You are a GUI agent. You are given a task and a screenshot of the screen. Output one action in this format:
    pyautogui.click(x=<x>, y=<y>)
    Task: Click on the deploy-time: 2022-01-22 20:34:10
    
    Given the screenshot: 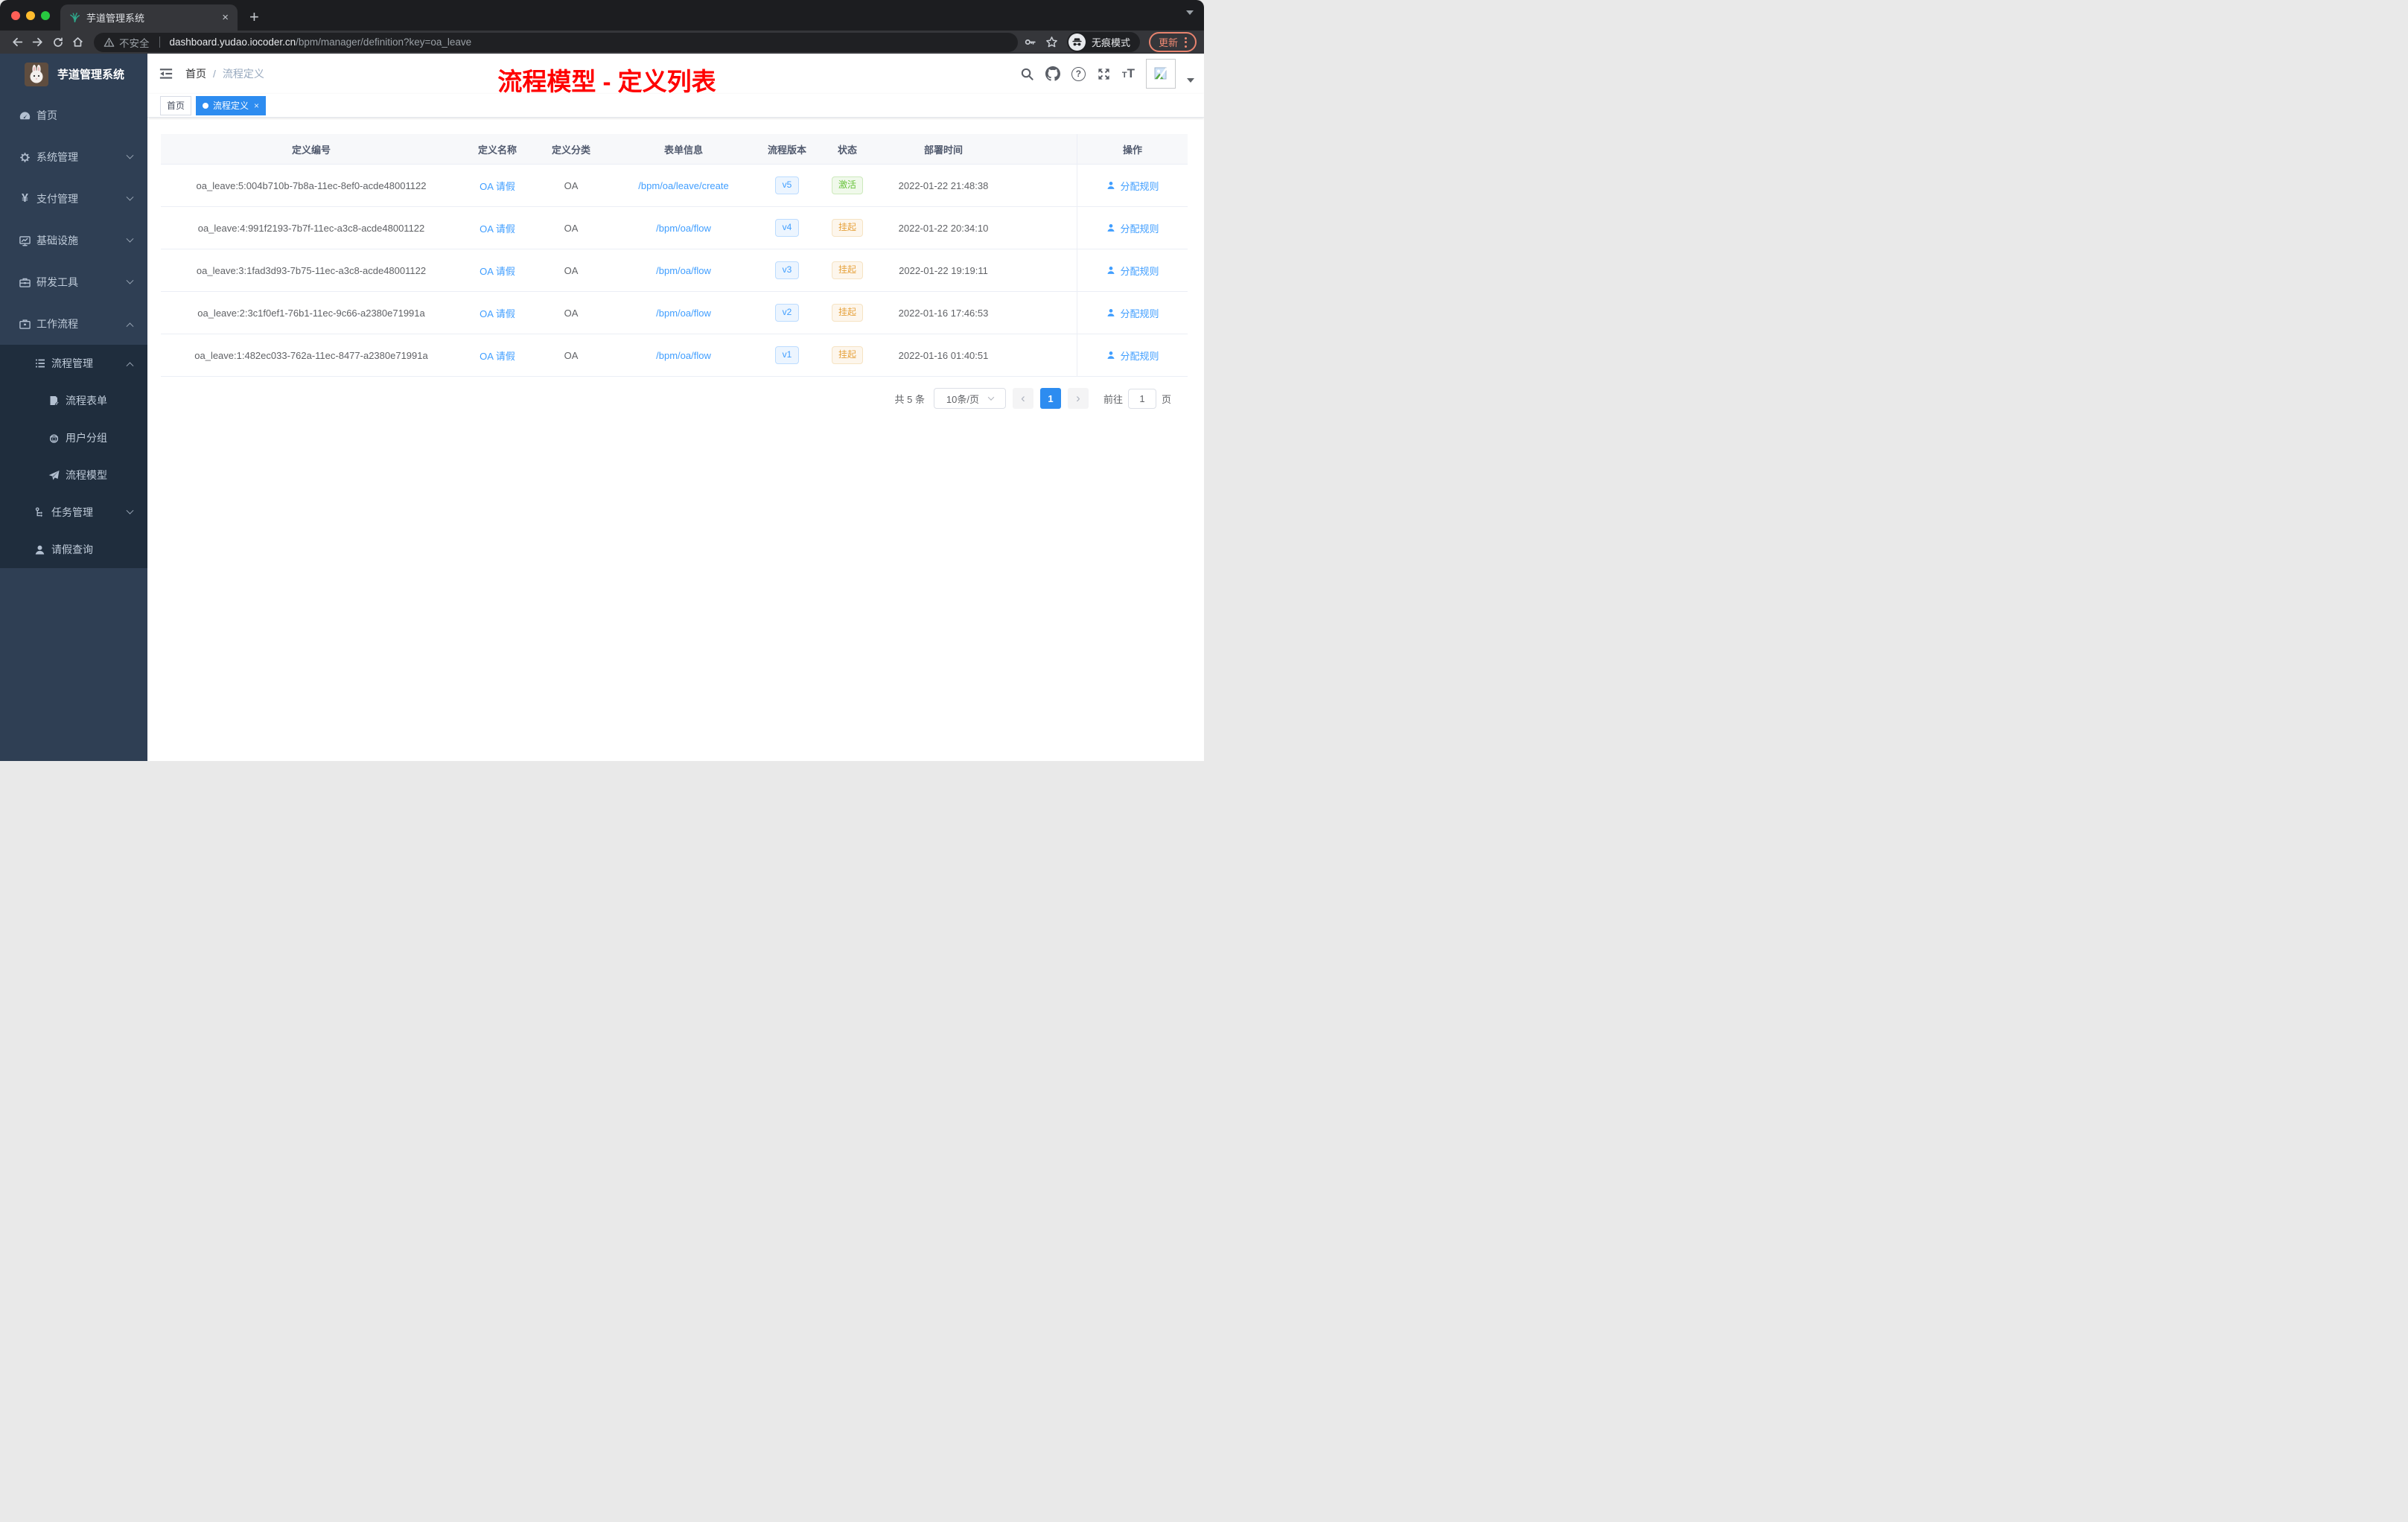 What is the action you would take?
    pyautogui.click(x=943, y=228)
    